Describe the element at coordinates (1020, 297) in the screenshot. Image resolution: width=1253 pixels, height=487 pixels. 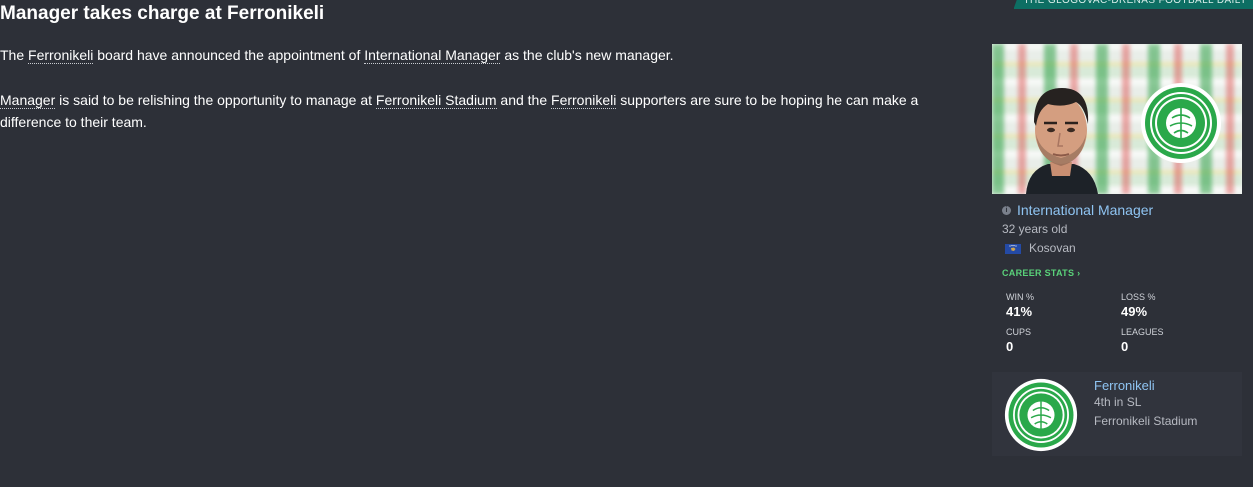
I see `win-label: WIN %` at that location.